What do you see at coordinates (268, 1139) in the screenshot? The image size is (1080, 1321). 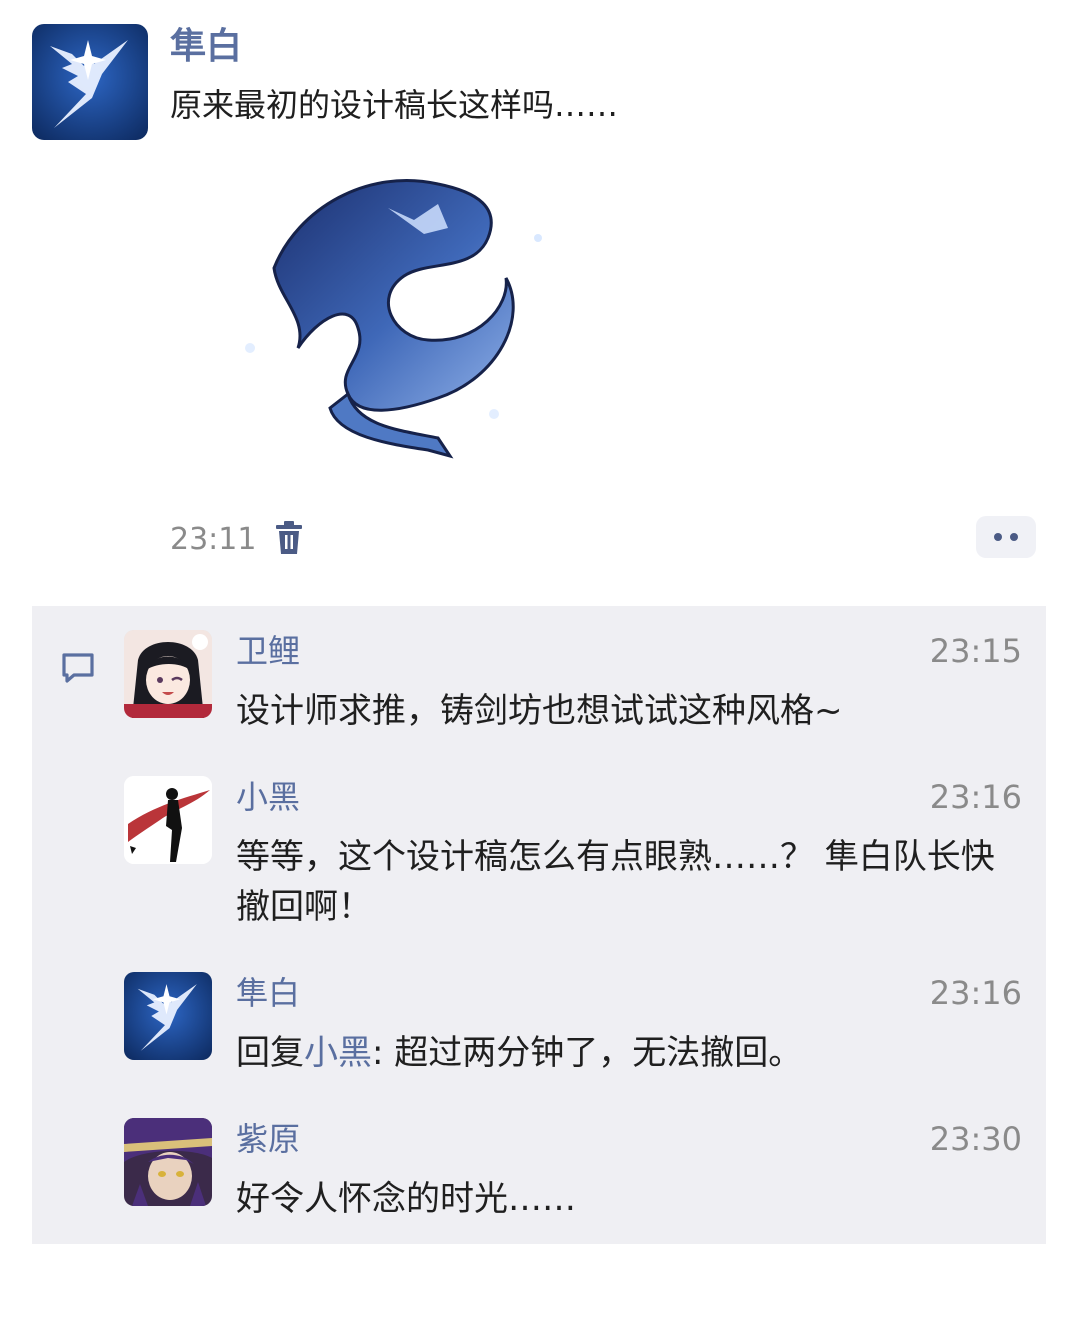 I see `commenter-name: 紫原` at bounding box center [268, 1139].